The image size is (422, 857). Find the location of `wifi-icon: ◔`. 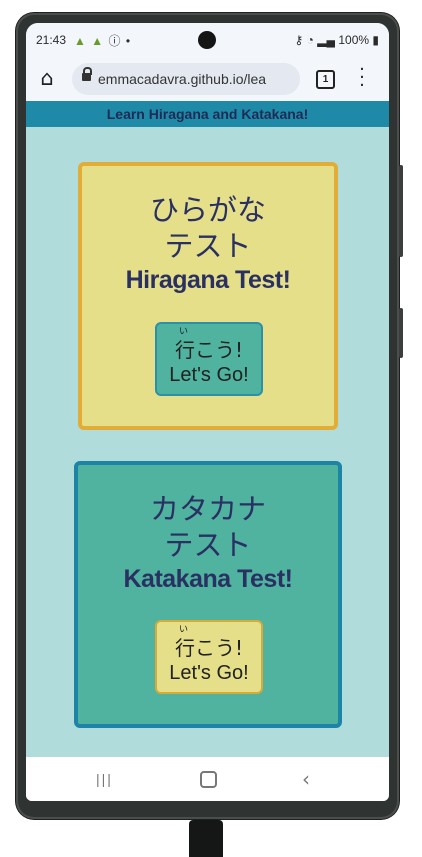

wifi-icon: ◔ is located at coordinates (310, 40).